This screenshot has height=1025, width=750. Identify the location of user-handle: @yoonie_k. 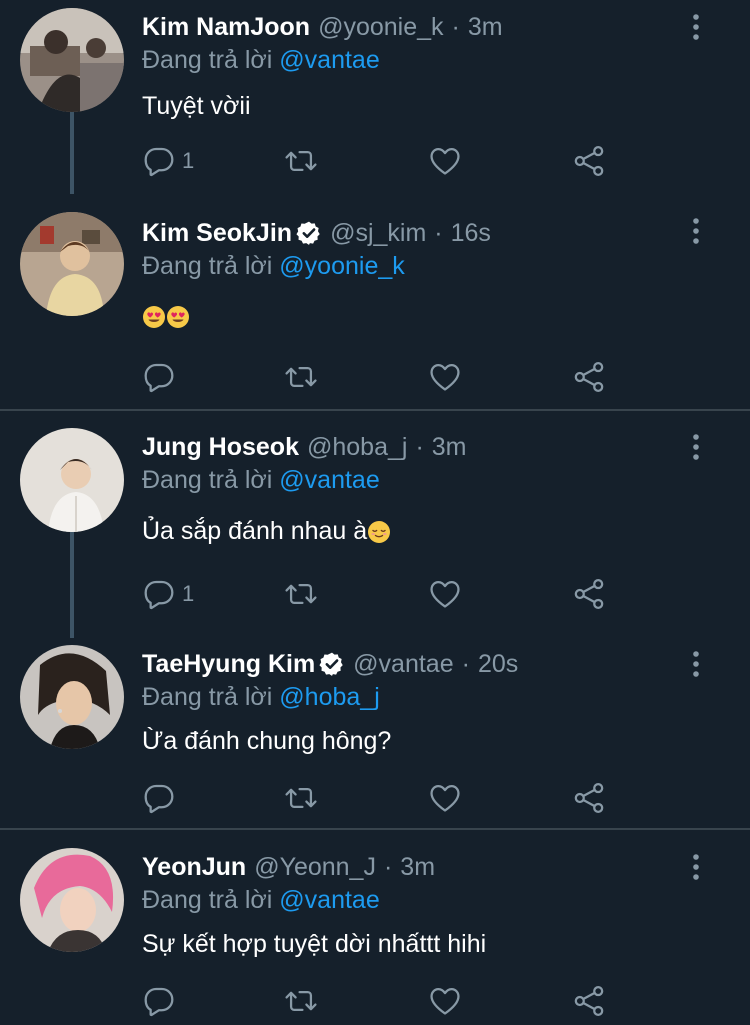
(380, 27).